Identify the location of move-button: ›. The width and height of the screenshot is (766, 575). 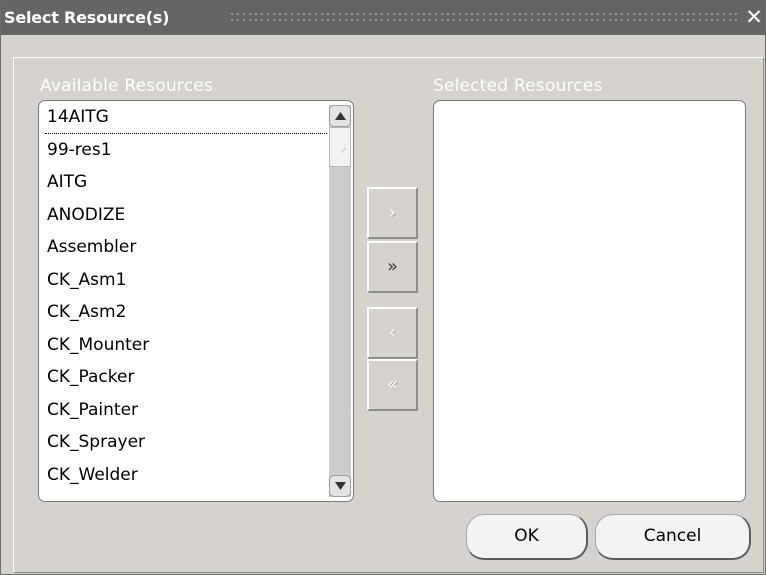
(392, 213).